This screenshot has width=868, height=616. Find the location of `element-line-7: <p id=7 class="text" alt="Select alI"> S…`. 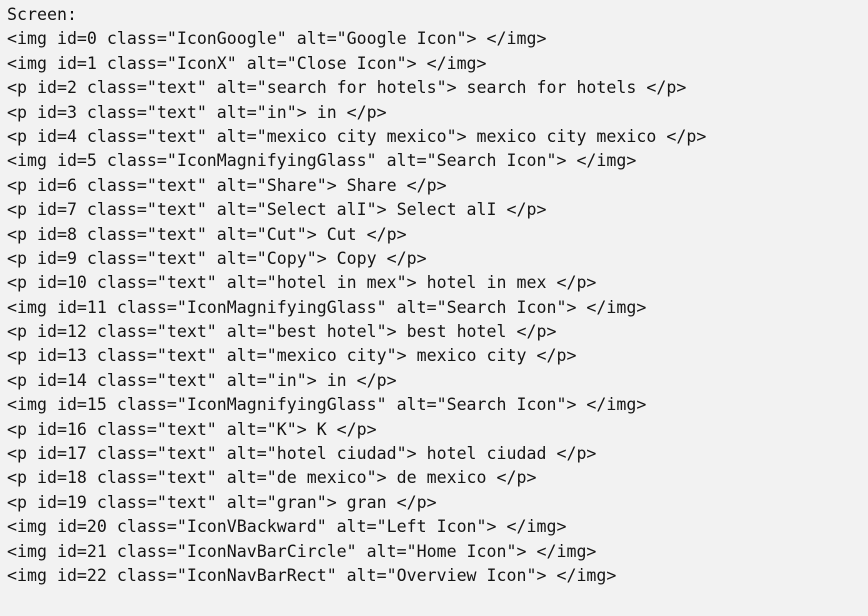

element-line-7: <p id=7 class="text" alt="Select alI"> S… is located at coordinates (277, 210).